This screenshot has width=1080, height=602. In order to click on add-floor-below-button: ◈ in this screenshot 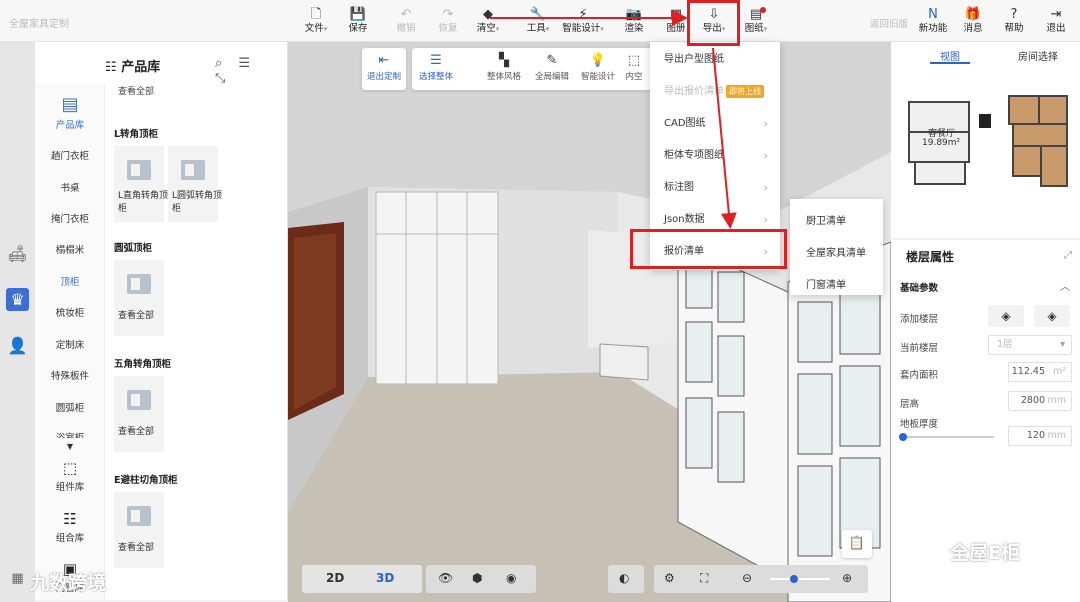, I will do `click(1052, 316)`.